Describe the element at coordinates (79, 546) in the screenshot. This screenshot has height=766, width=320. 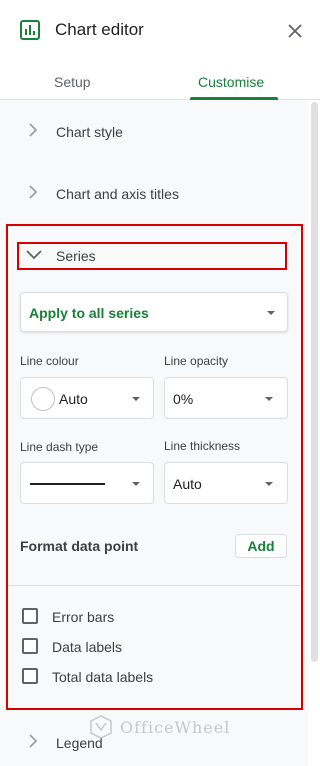
I see `format-data-point-label: Format data point` at that location.